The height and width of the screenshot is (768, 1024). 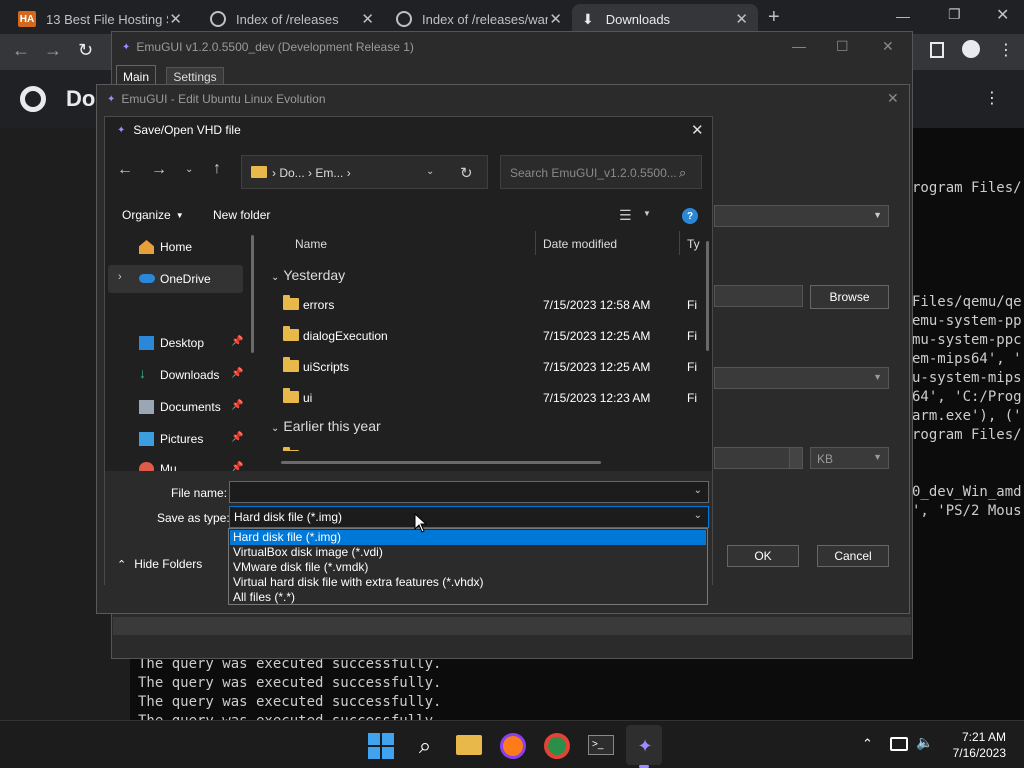 I want to click on terminal-icon: >_, so click(x=601, y=745).